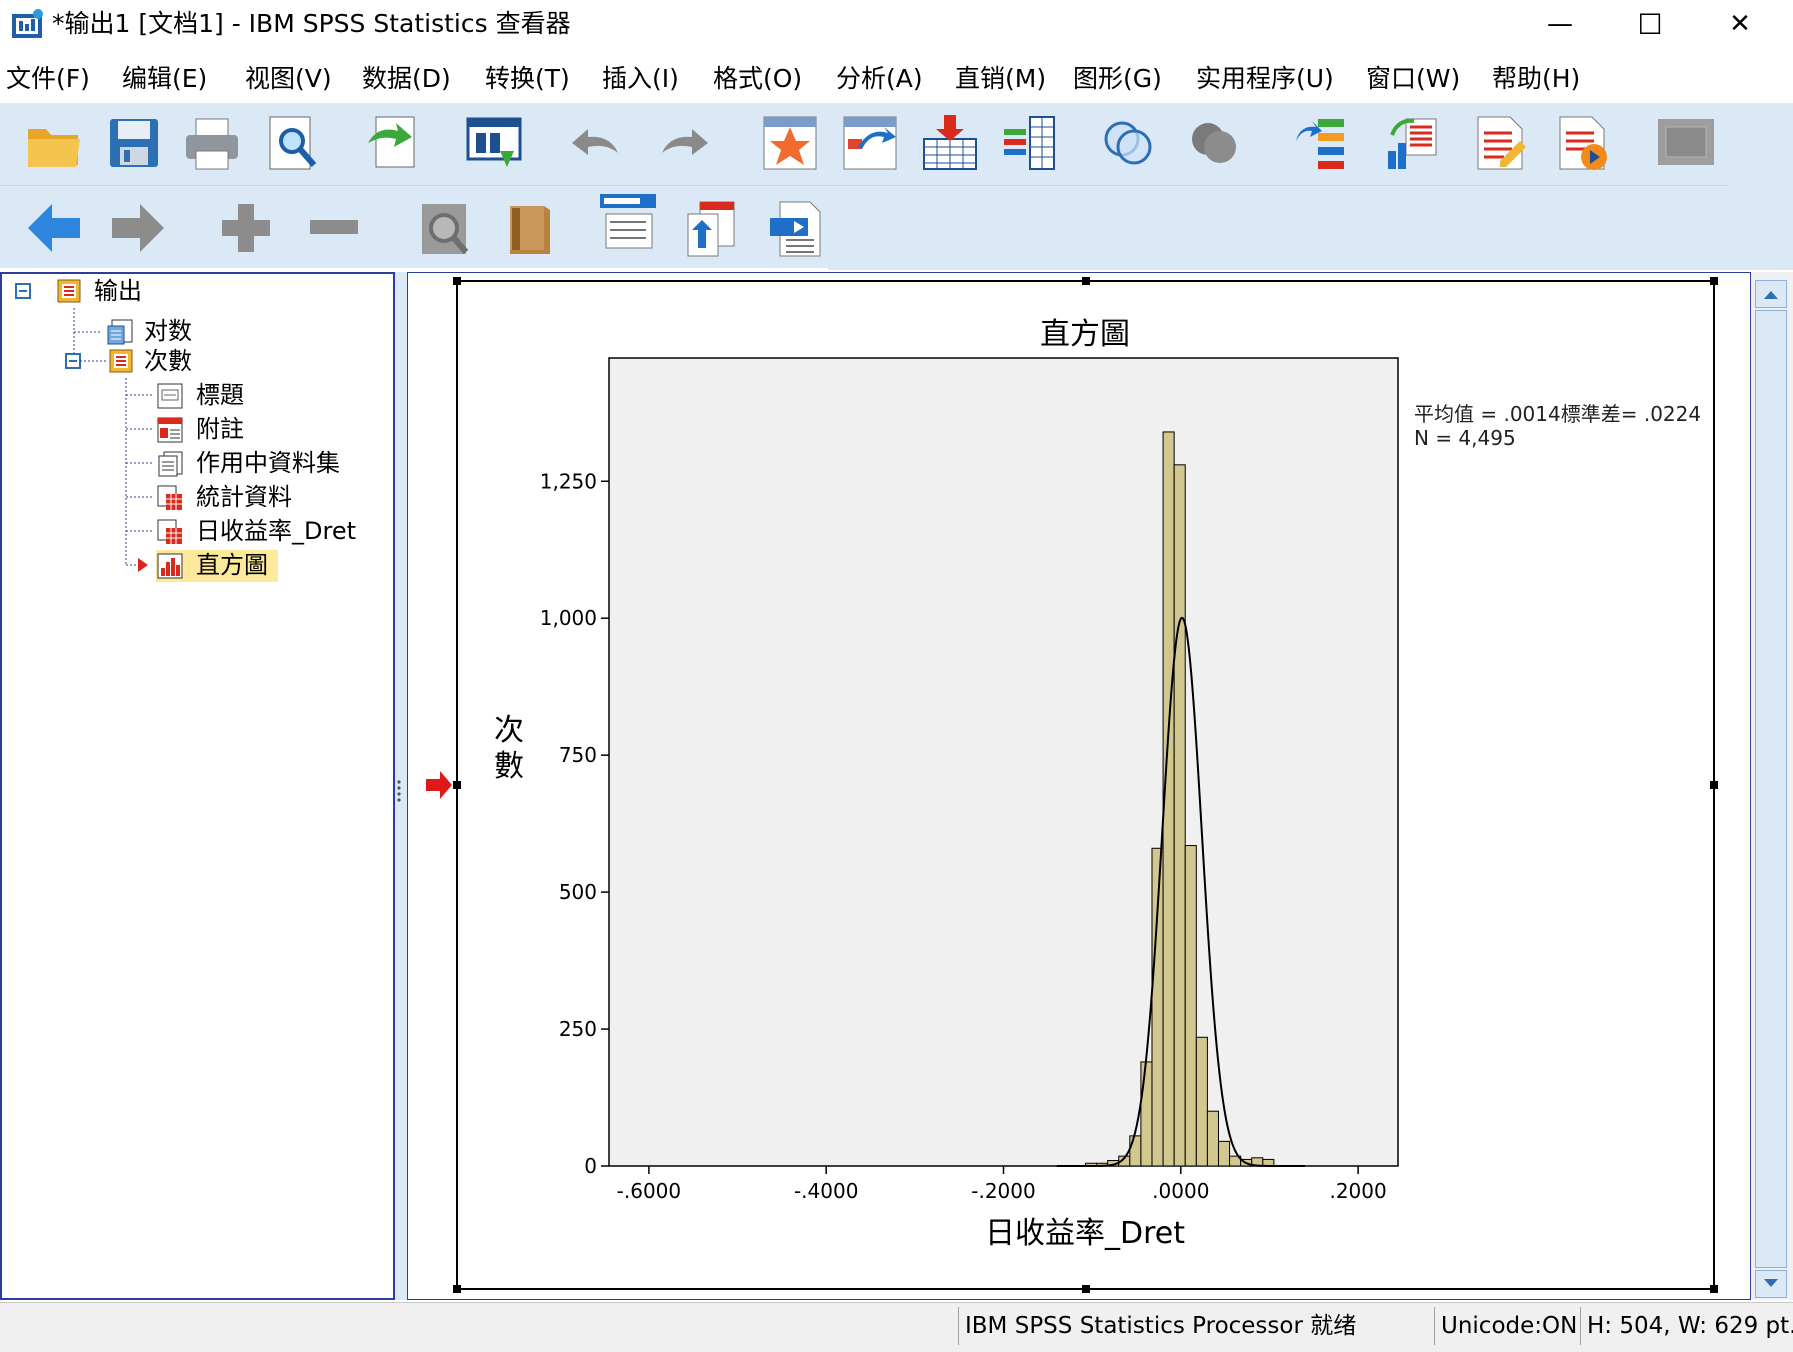  I want to click on goto-variable-icon, so click(870, 143).